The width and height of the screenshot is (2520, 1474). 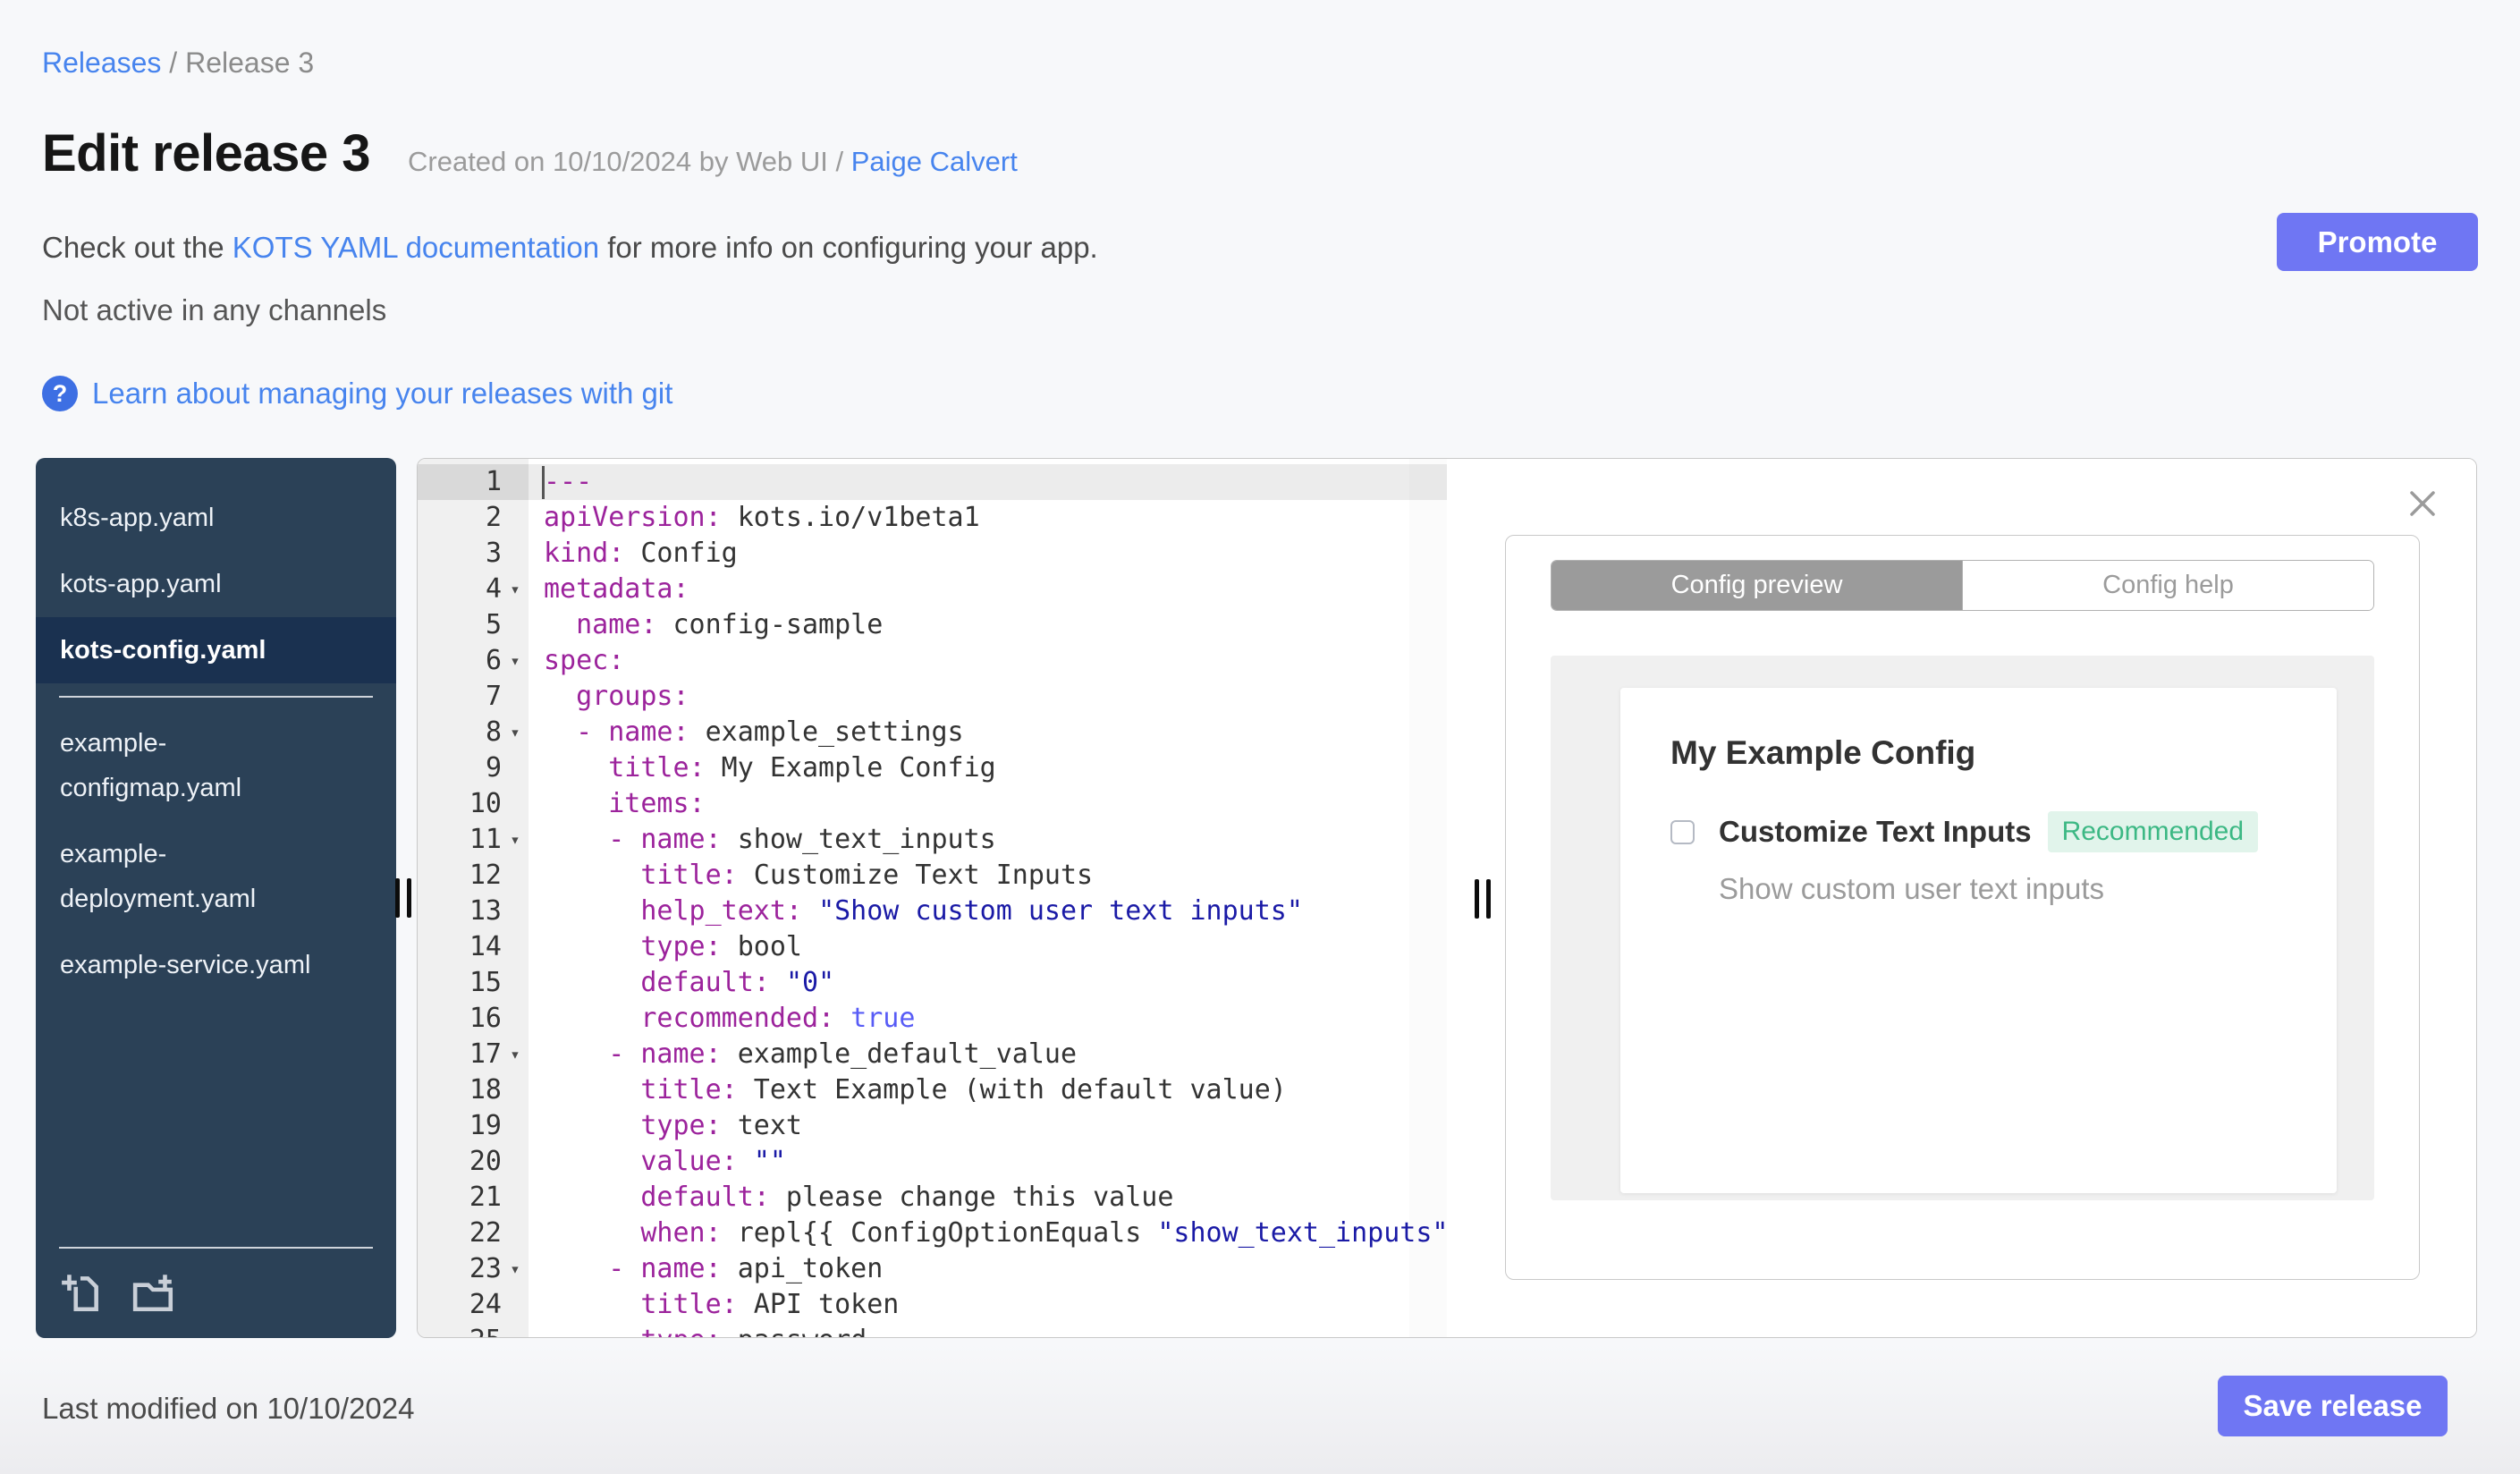 What do you see at coordinates (988, 1162) in the screenshot?
I see `code-line: value: ""` at bounding box center [988, 1162].